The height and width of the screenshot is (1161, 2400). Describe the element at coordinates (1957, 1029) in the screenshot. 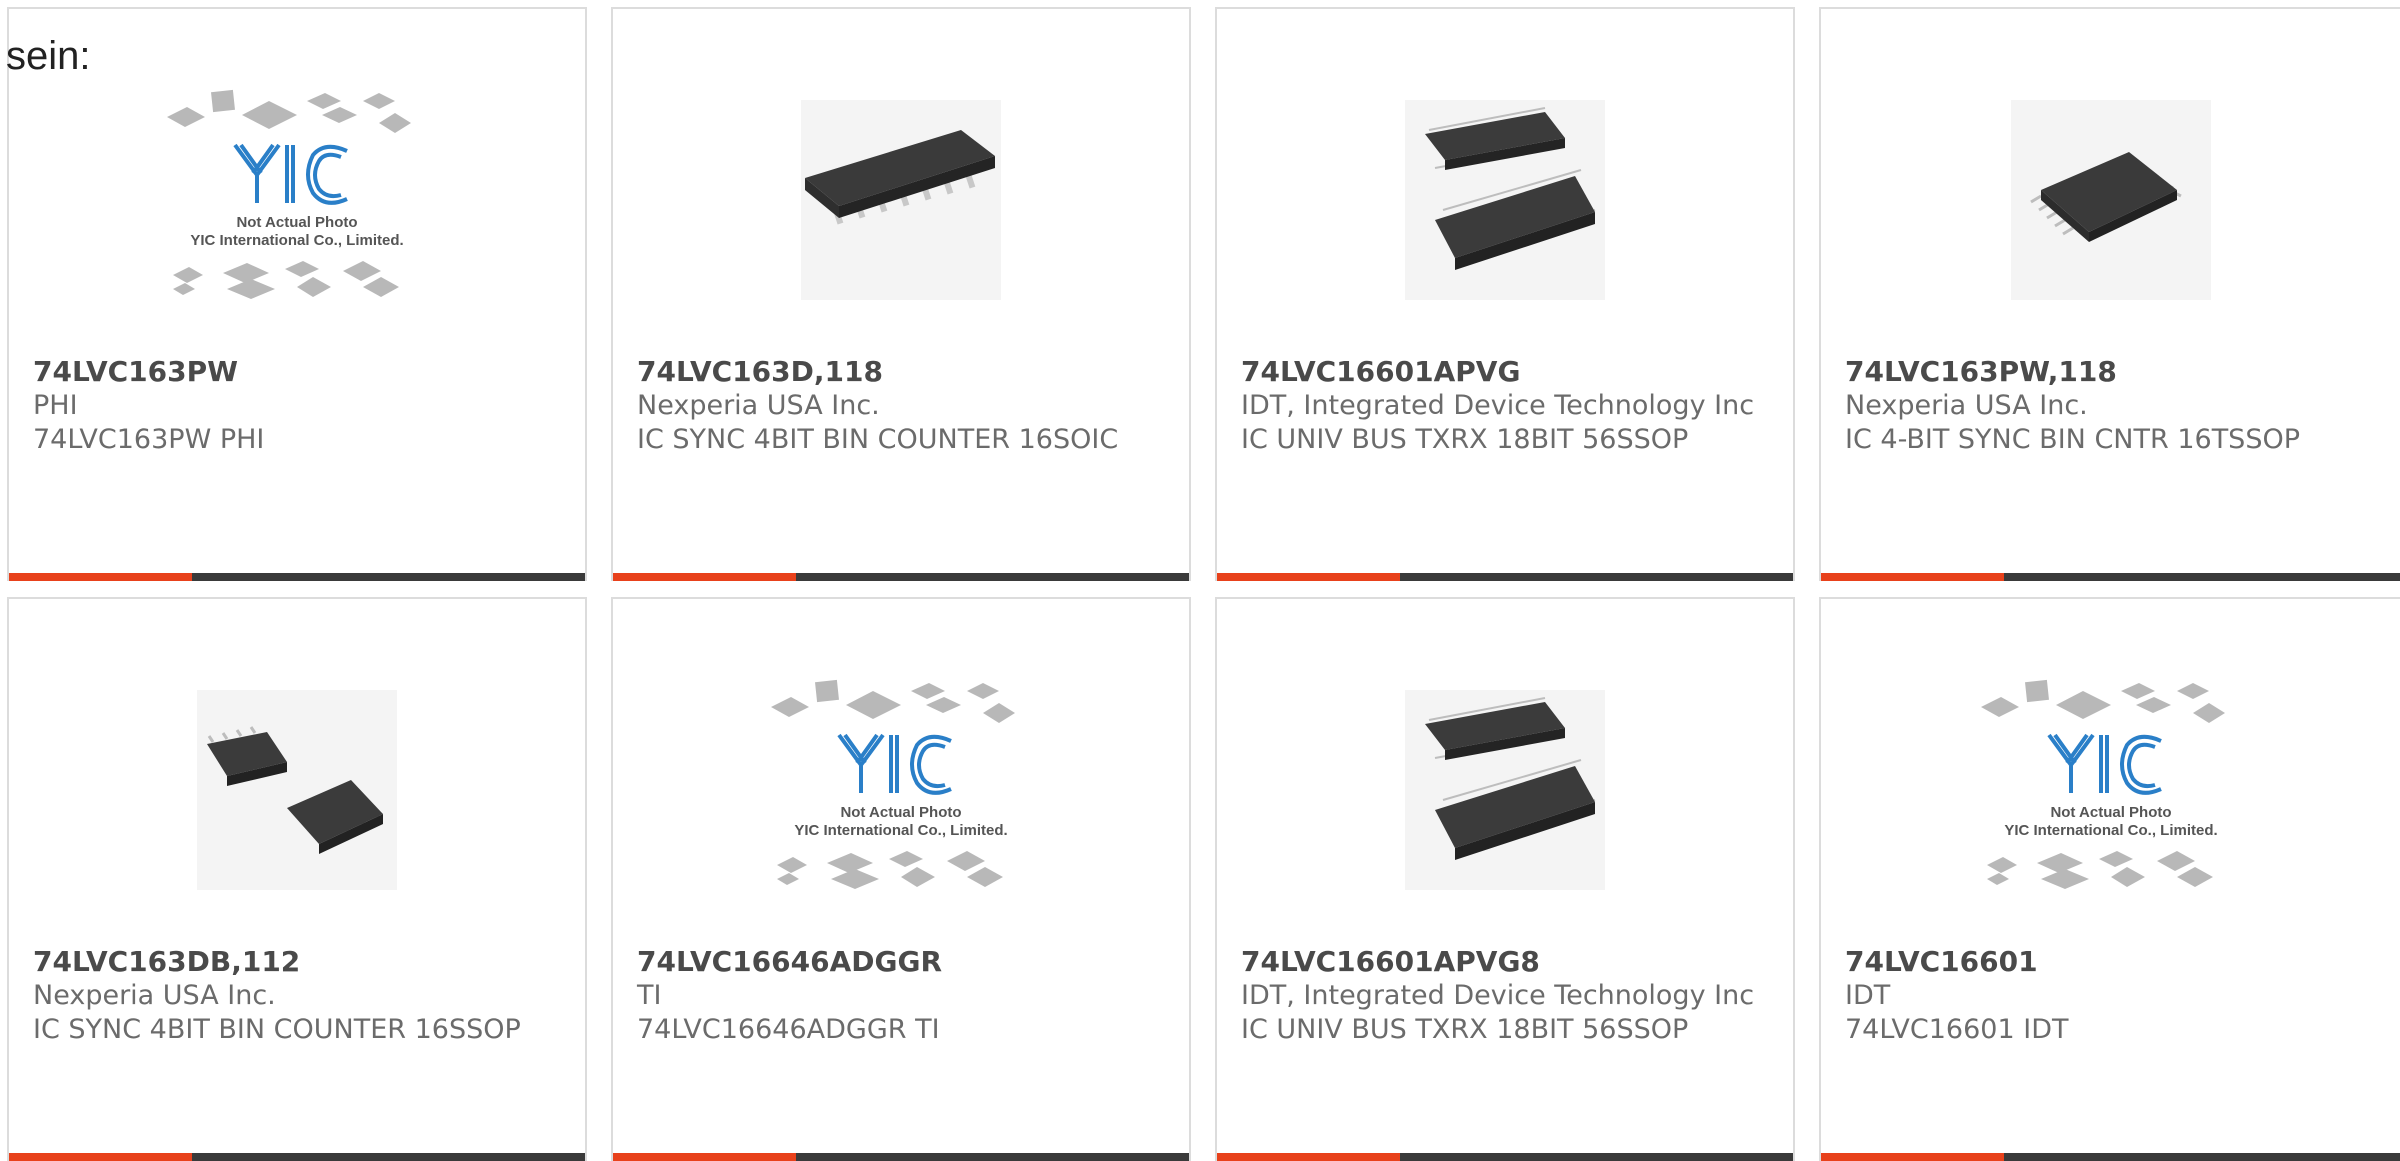

I see `product-description: 74LVC16601 IDT` at that location.